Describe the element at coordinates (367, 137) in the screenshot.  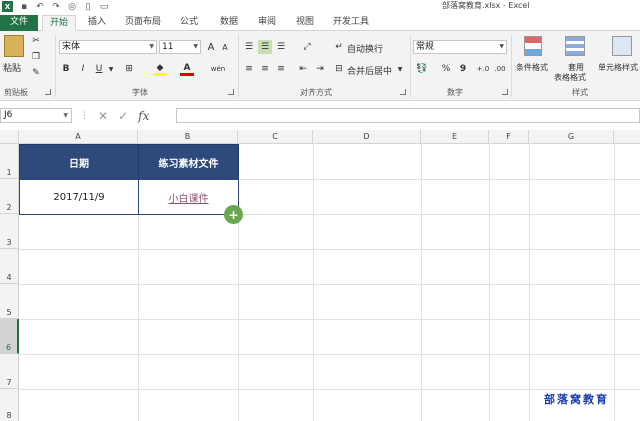
I see `column-header-d: D` at that location.